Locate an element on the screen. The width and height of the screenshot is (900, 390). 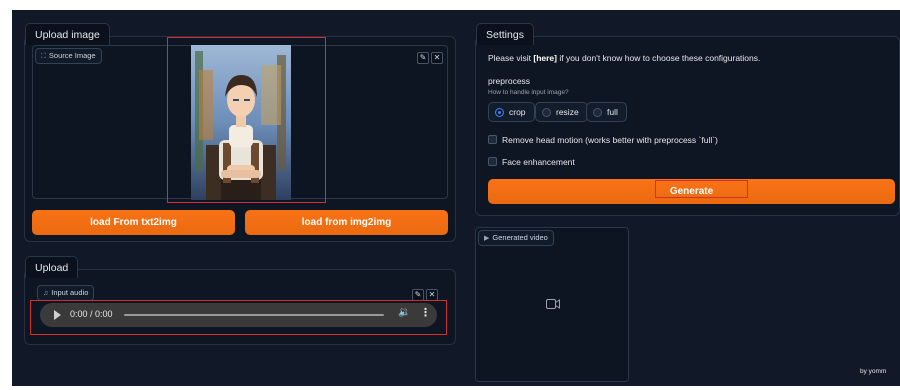
load-from-txt2img-button: load From txt2img is located at coordinates (133, 222).